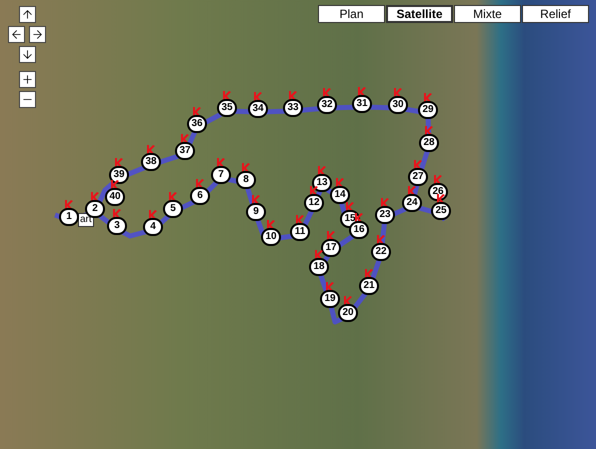 The width and height of the screenshot is (596, 449). I want to click on map-type-button: Plan, so click(351, 14).